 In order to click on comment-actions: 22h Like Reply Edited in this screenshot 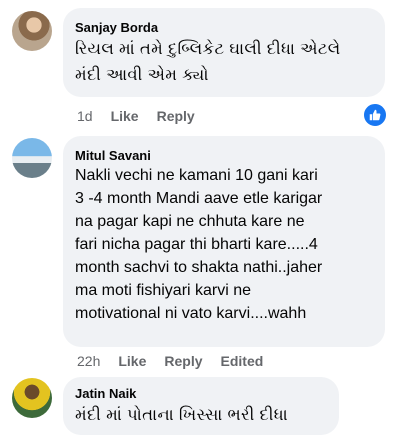, I will do `click(179, 361)`.